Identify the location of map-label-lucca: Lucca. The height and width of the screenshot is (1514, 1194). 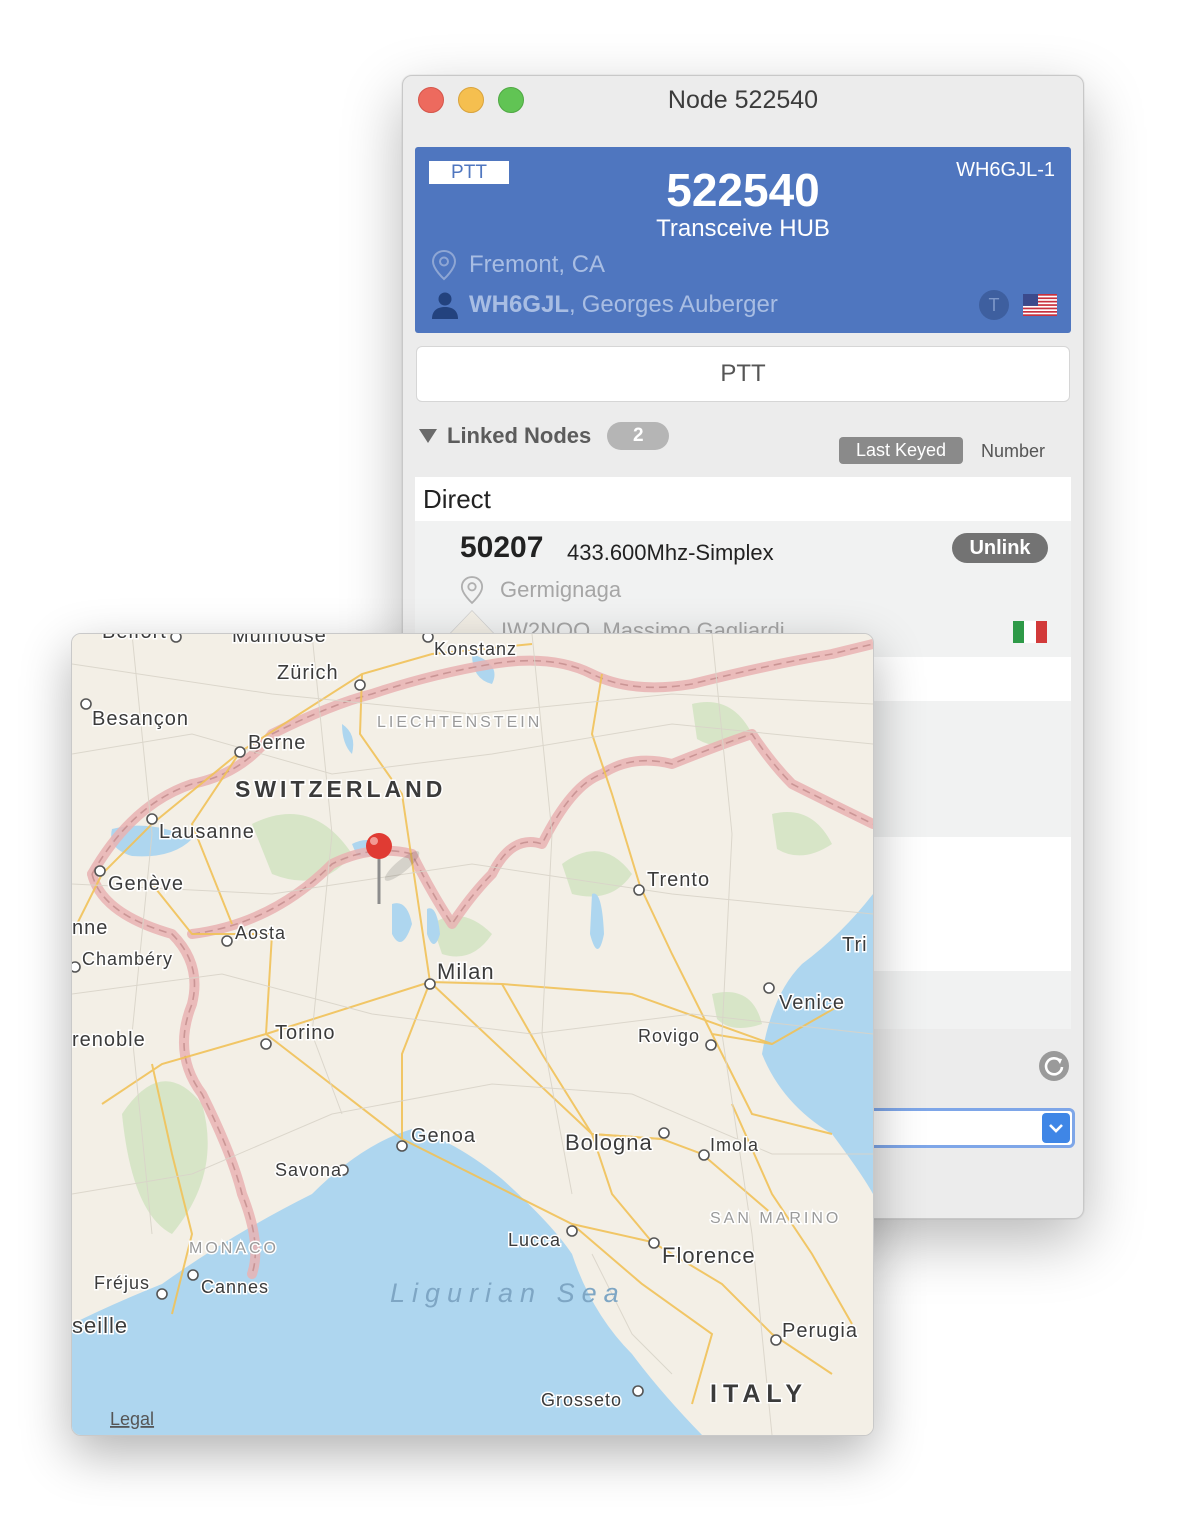
(534, 1240).